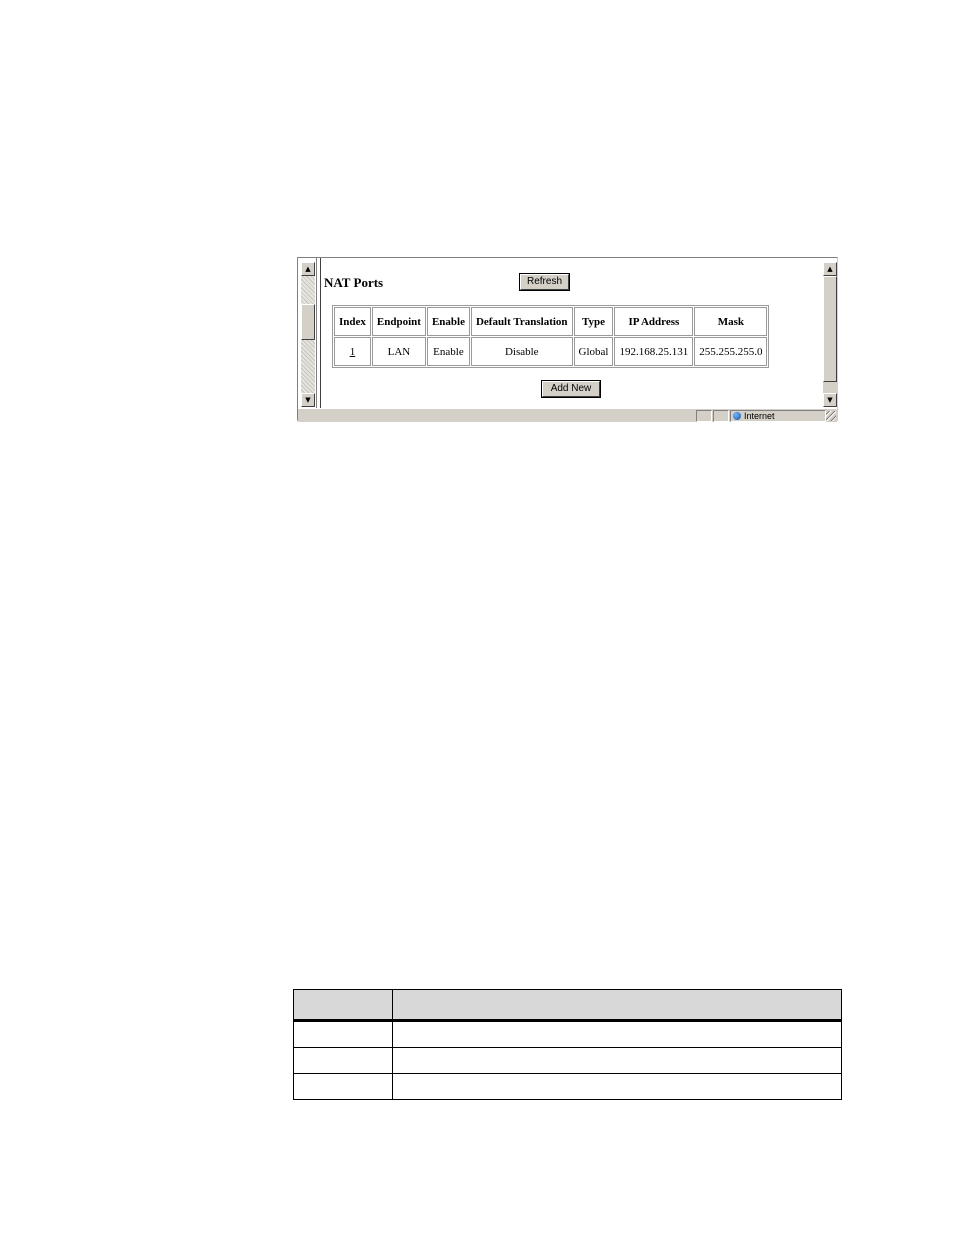 Image resolution: width=954 pixels, height=1235 pixels. I want to click on pane-divider, so click(318, 333).